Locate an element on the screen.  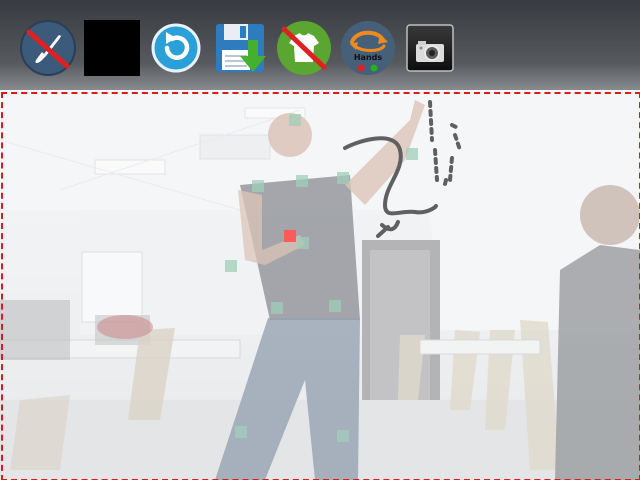
floppy-download-icon is located at coordinates (241, 48).